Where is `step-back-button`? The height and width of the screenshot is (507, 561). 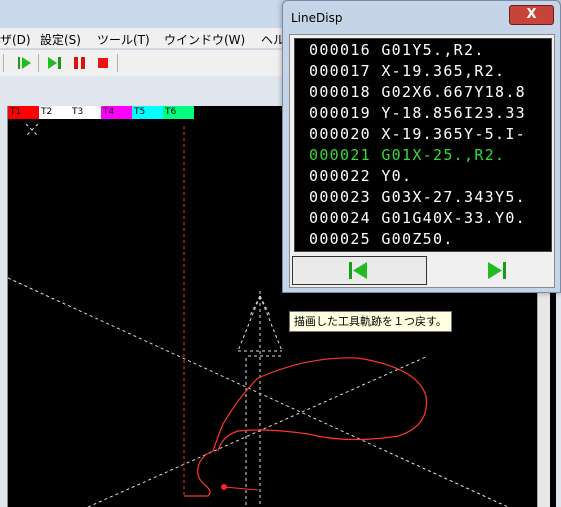
step-back-button is located at coordinates (359, 270).